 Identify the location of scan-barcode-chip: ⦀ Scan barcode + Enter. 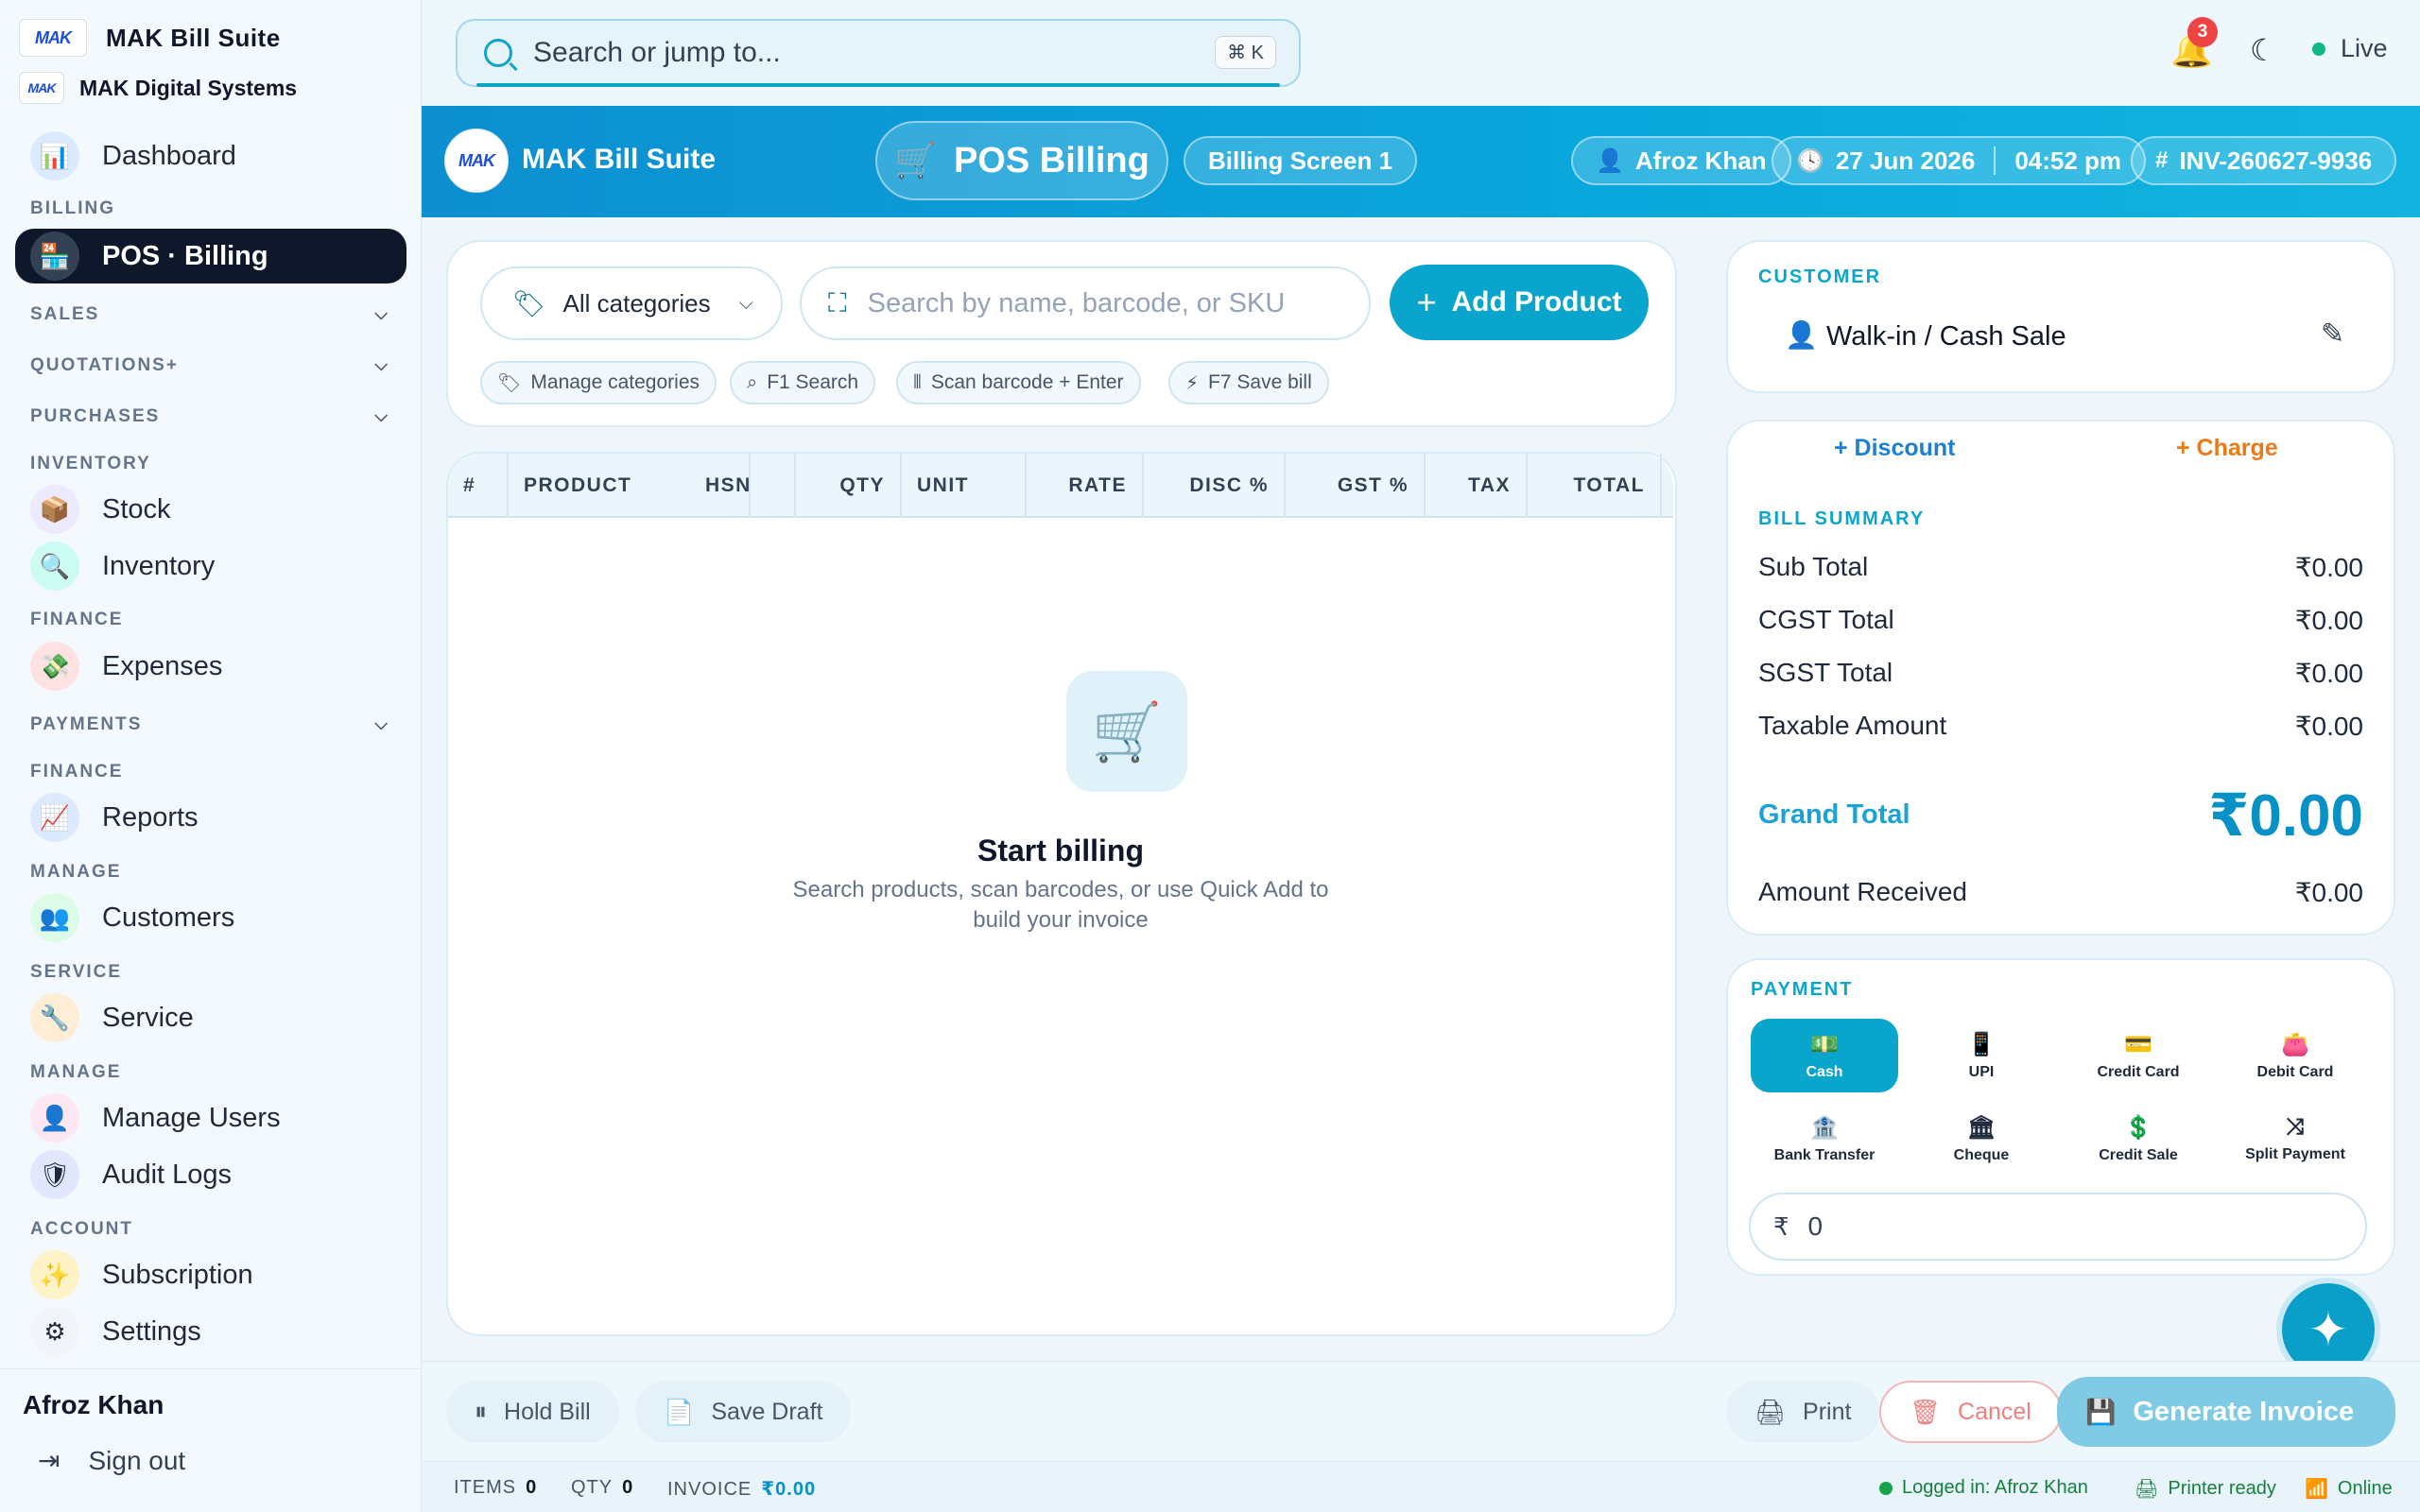
(1019, 382).